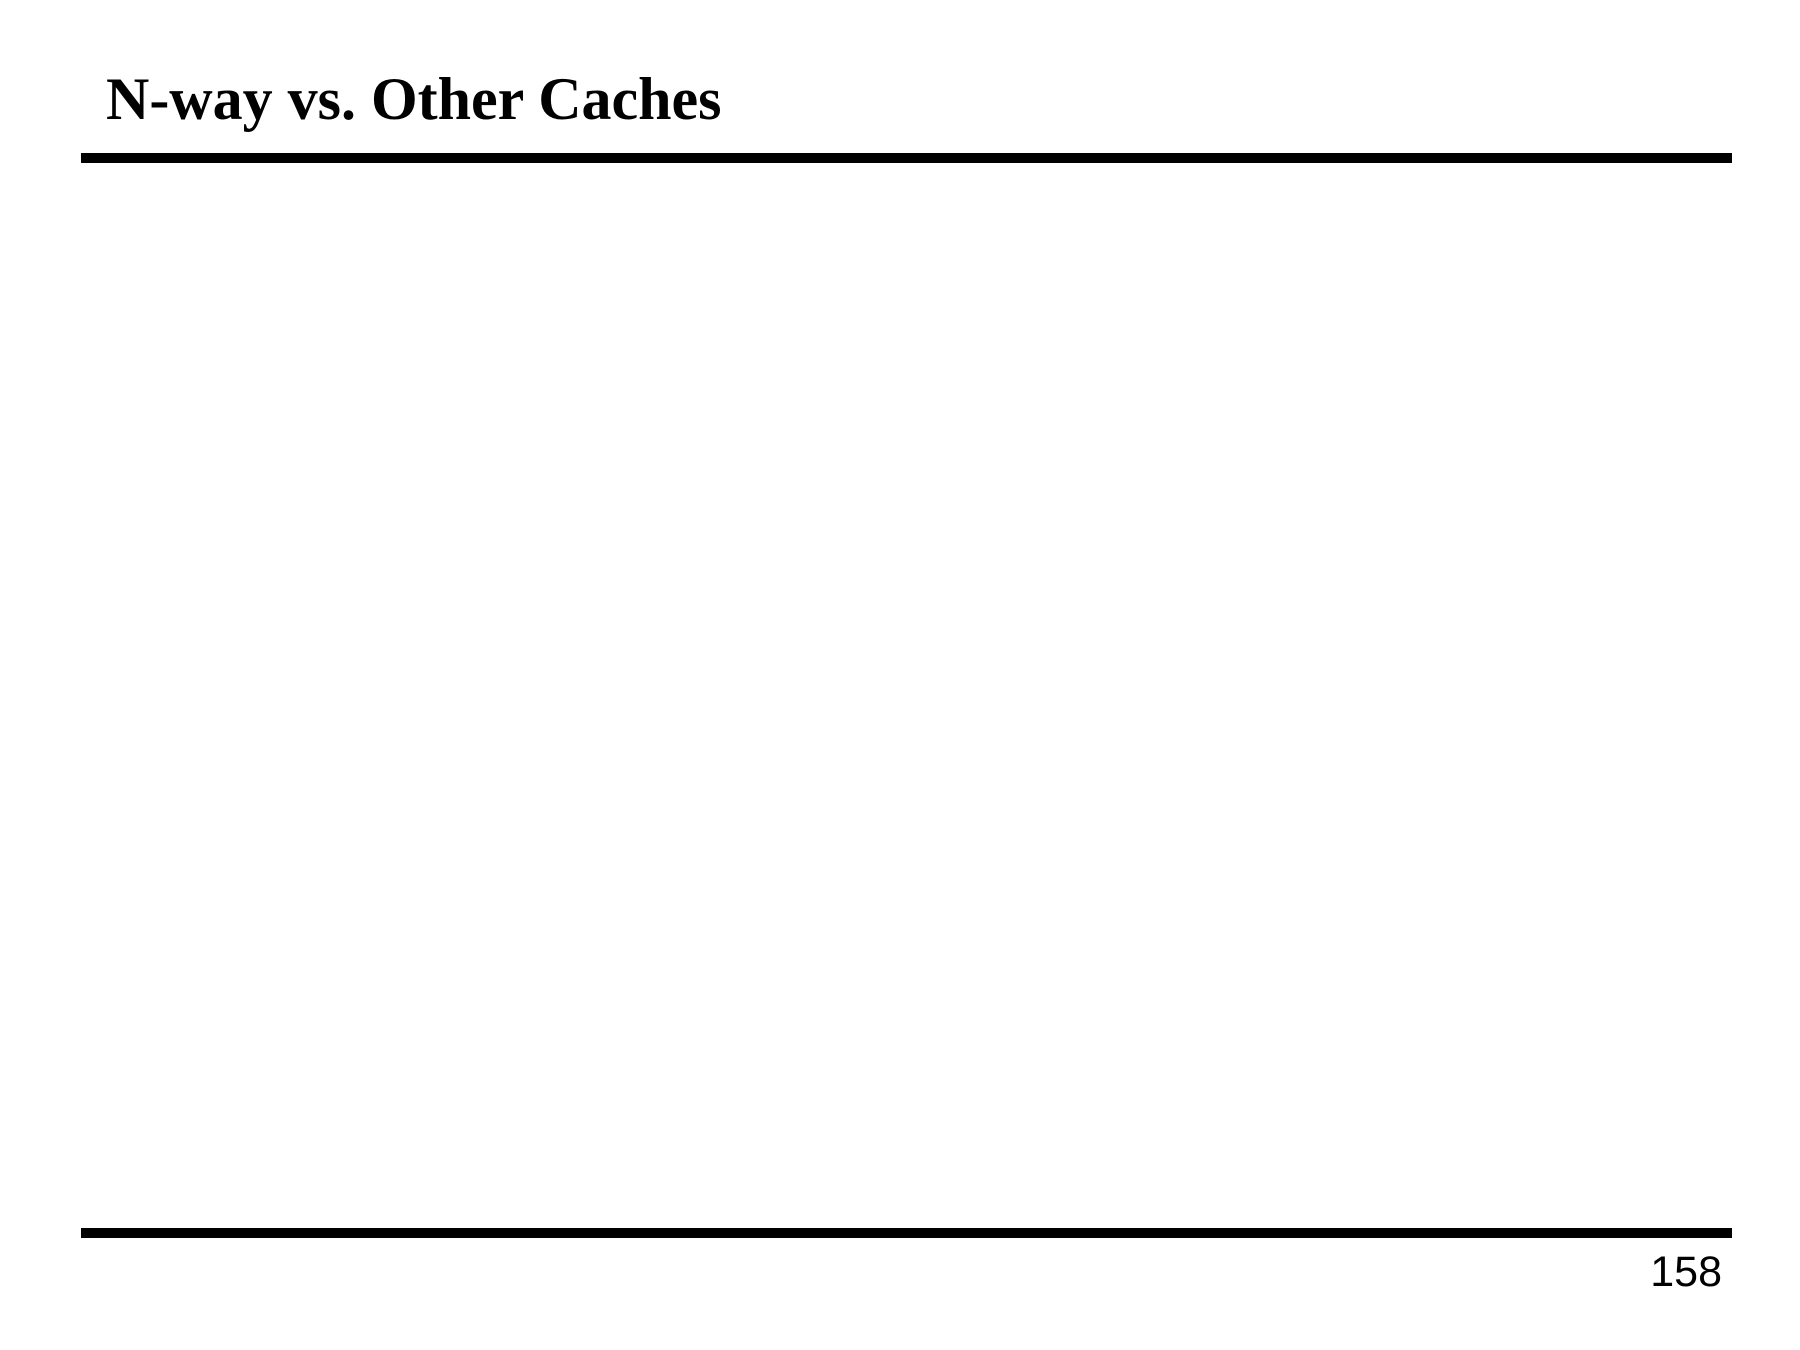  What do you see at coordinates (1686, 1272) in the screenshot?
I see `page-number: 158` at bounding box center [1686, 1272].